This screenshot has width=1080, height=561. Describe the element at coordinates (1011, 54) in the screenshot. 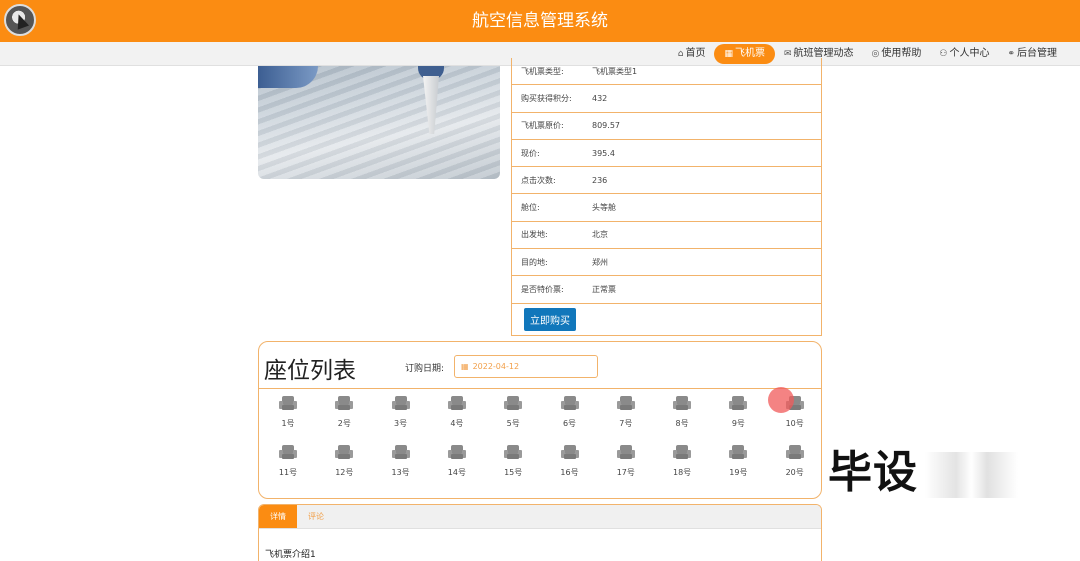

I see `nav-icon: ⚭` at that location.